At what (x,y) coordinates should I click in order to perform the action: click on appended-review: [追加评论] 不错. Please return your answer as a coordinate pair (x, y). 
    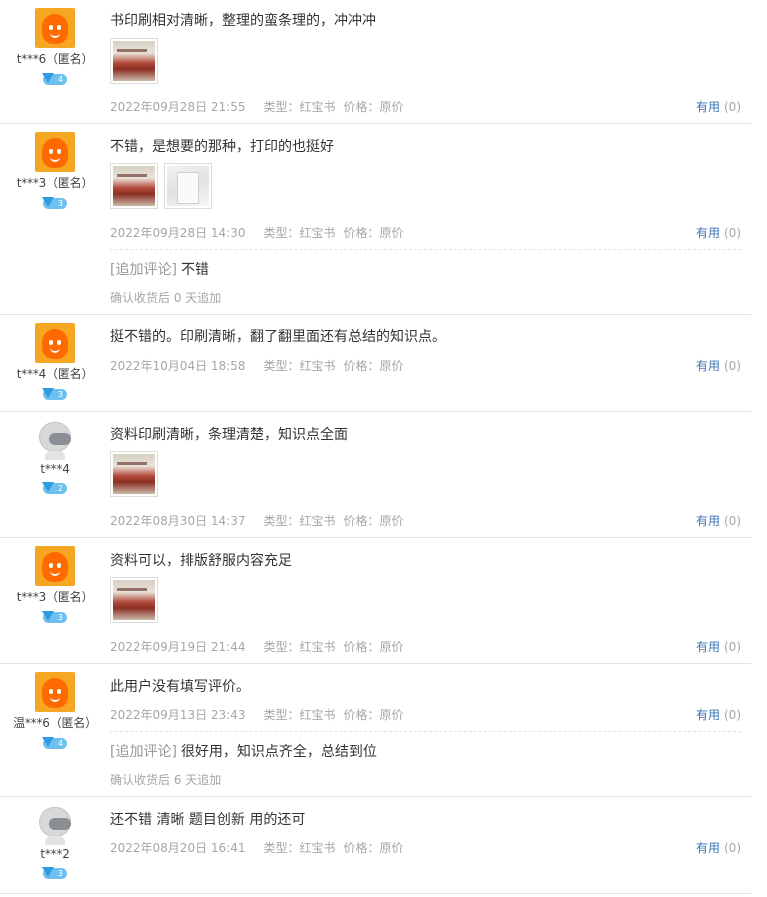
    Looking at the image, I should click on (159, 269).